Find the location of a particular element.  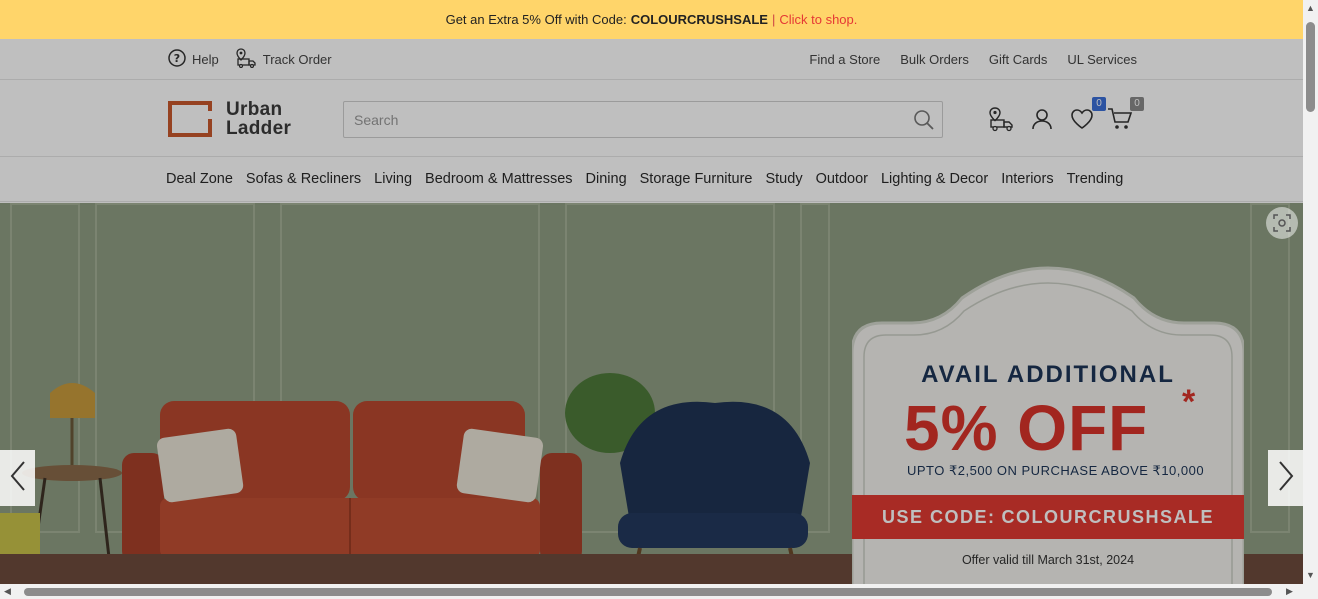

carousel-prev-button is located at coordinates (17, 478).